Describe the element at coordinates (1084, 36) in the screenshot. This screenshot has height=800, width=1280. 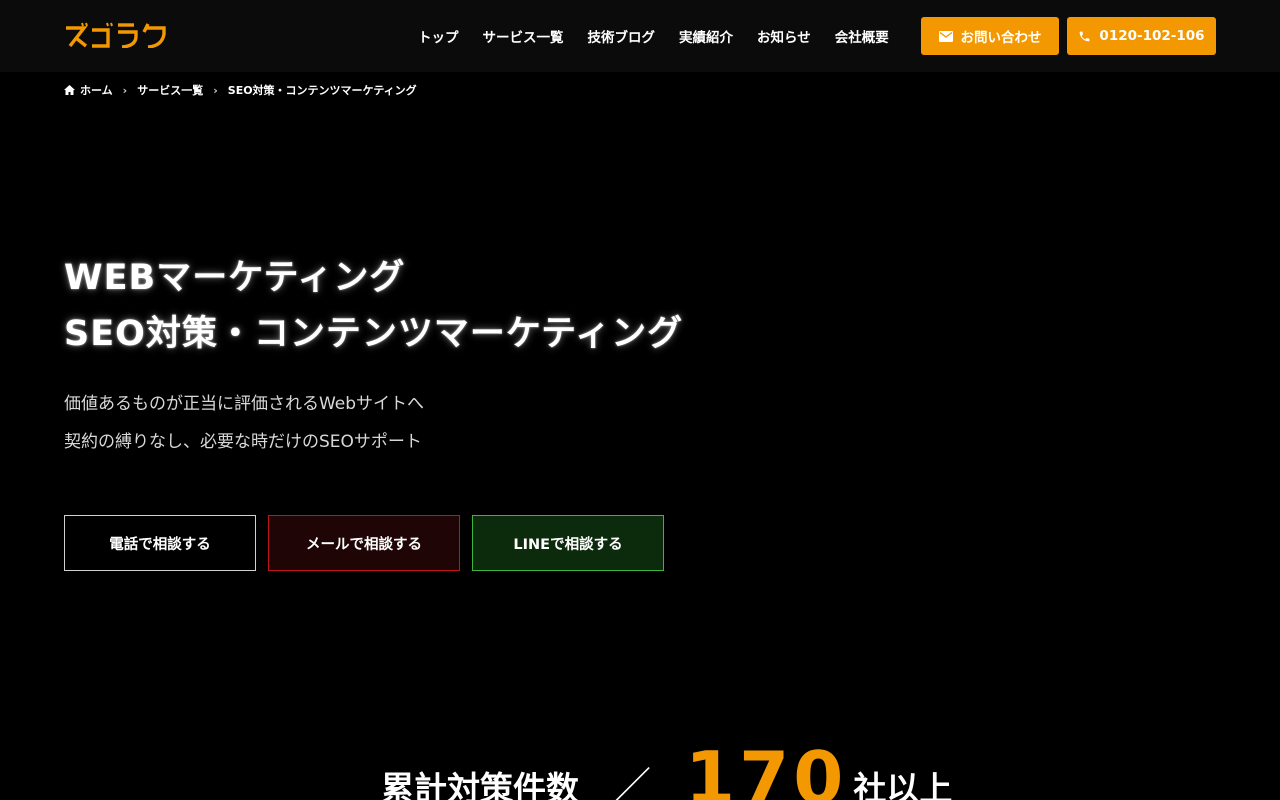
I see `phone-icon` at that location.